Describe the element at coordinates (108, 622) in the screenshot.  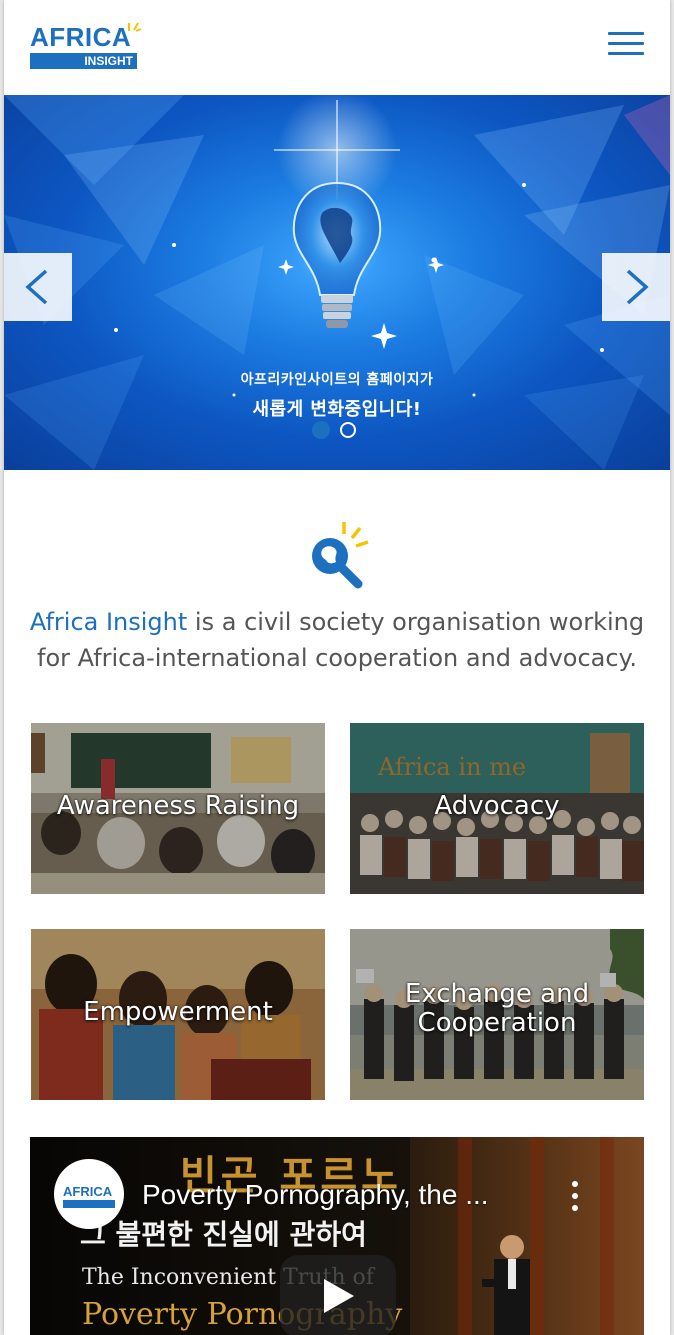
I see `intro-brand-name: Africa Insight` at that location.